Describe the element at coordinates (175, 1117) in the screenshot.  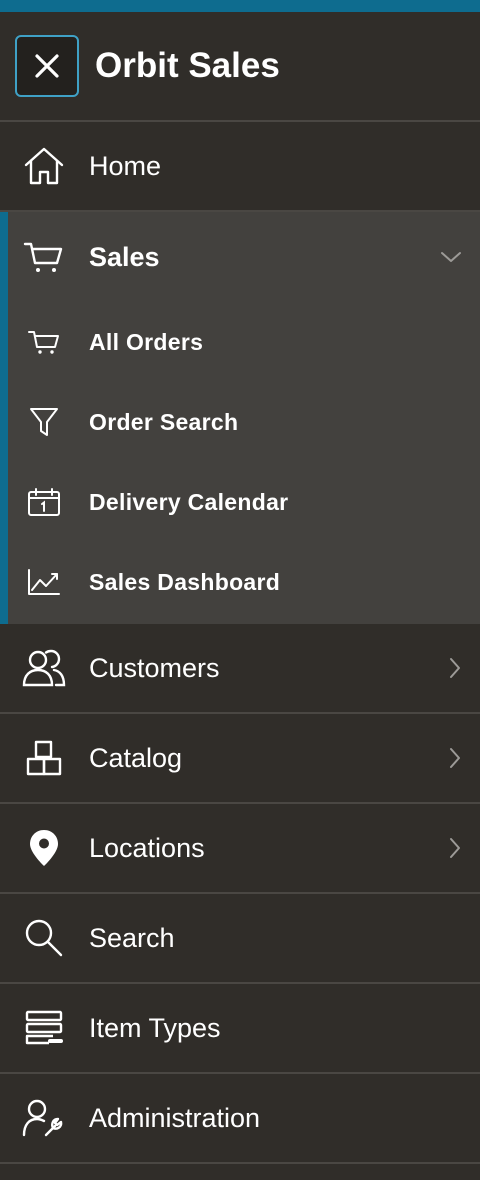
I see `nav-label-administration: Administration` at that location.